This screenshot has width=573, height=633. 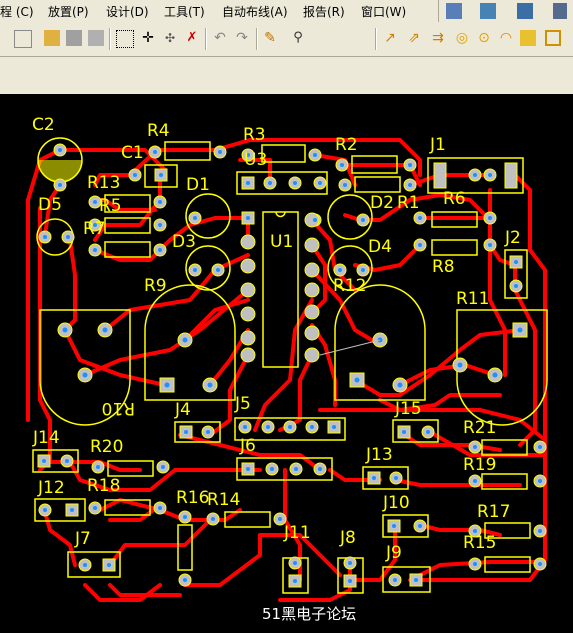 What do you see at coordinates (247, 446) in the screenshot?
I see `label-J6: J6` at bounding box center [247, 446].